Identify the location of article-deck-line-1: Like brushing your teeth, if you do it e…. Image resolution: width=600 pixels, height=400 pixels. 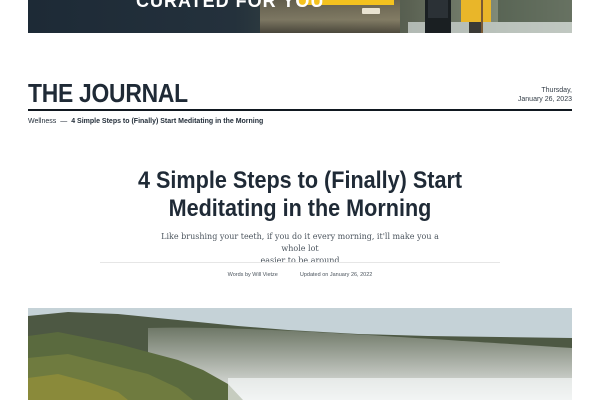
(300, 242).